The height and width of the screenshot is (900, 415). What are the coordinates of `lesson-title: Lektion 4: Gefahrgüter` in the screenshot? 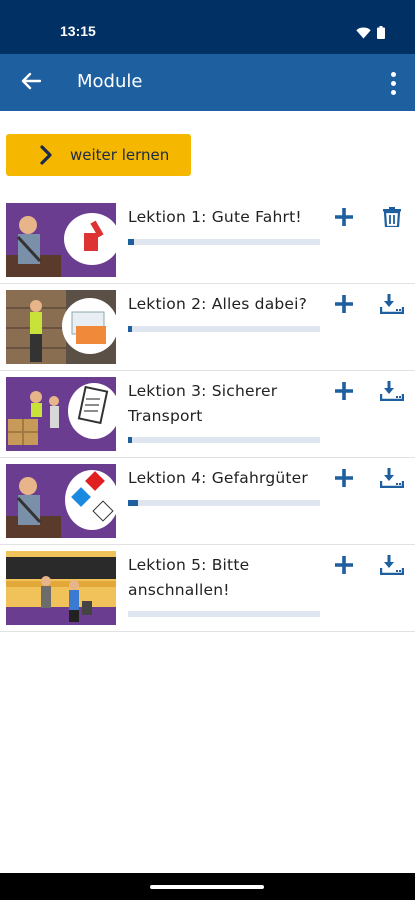 It's located at (218, 478).